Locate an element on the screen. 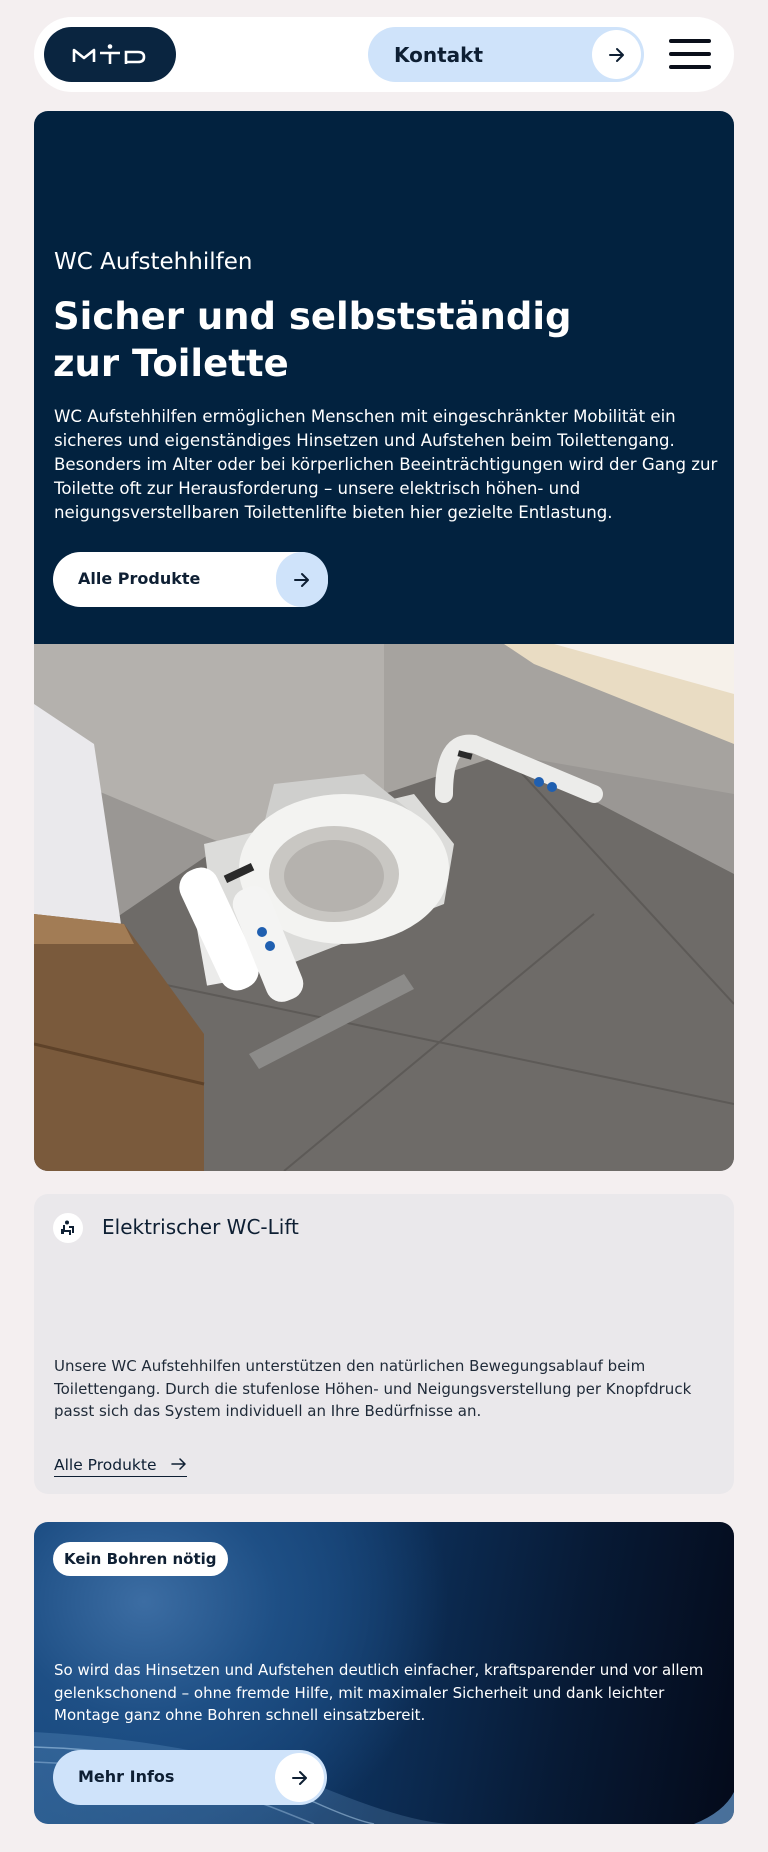 This screenshot has height=1852, width=768. hero-title: Sicher und selbstständig zur Toilette is located at coordinates (333, 340).